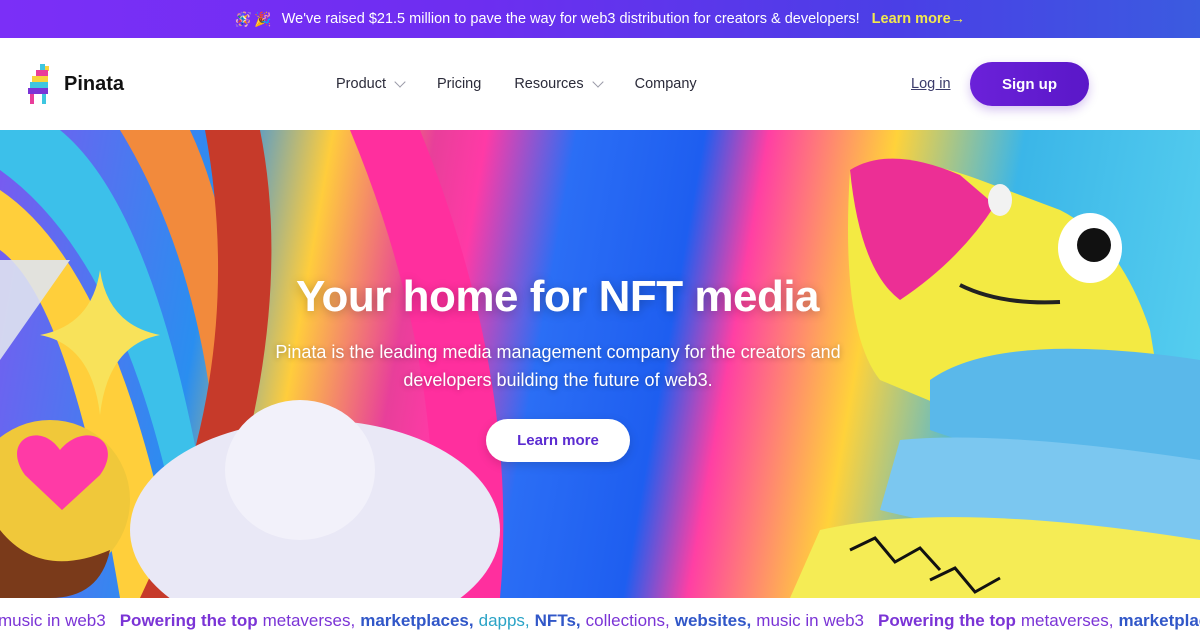 The width and height of the screenshot is (1200, 643). I want to click on nav-item-company: Company, so click(666, 84).